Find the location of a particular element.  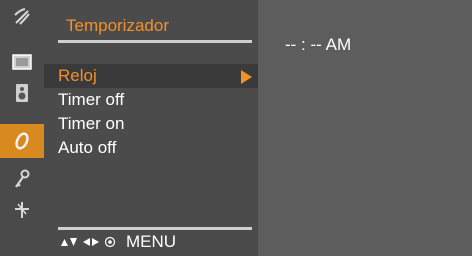

clock-value: -- : -- AM is located at coordinates (318, 44).